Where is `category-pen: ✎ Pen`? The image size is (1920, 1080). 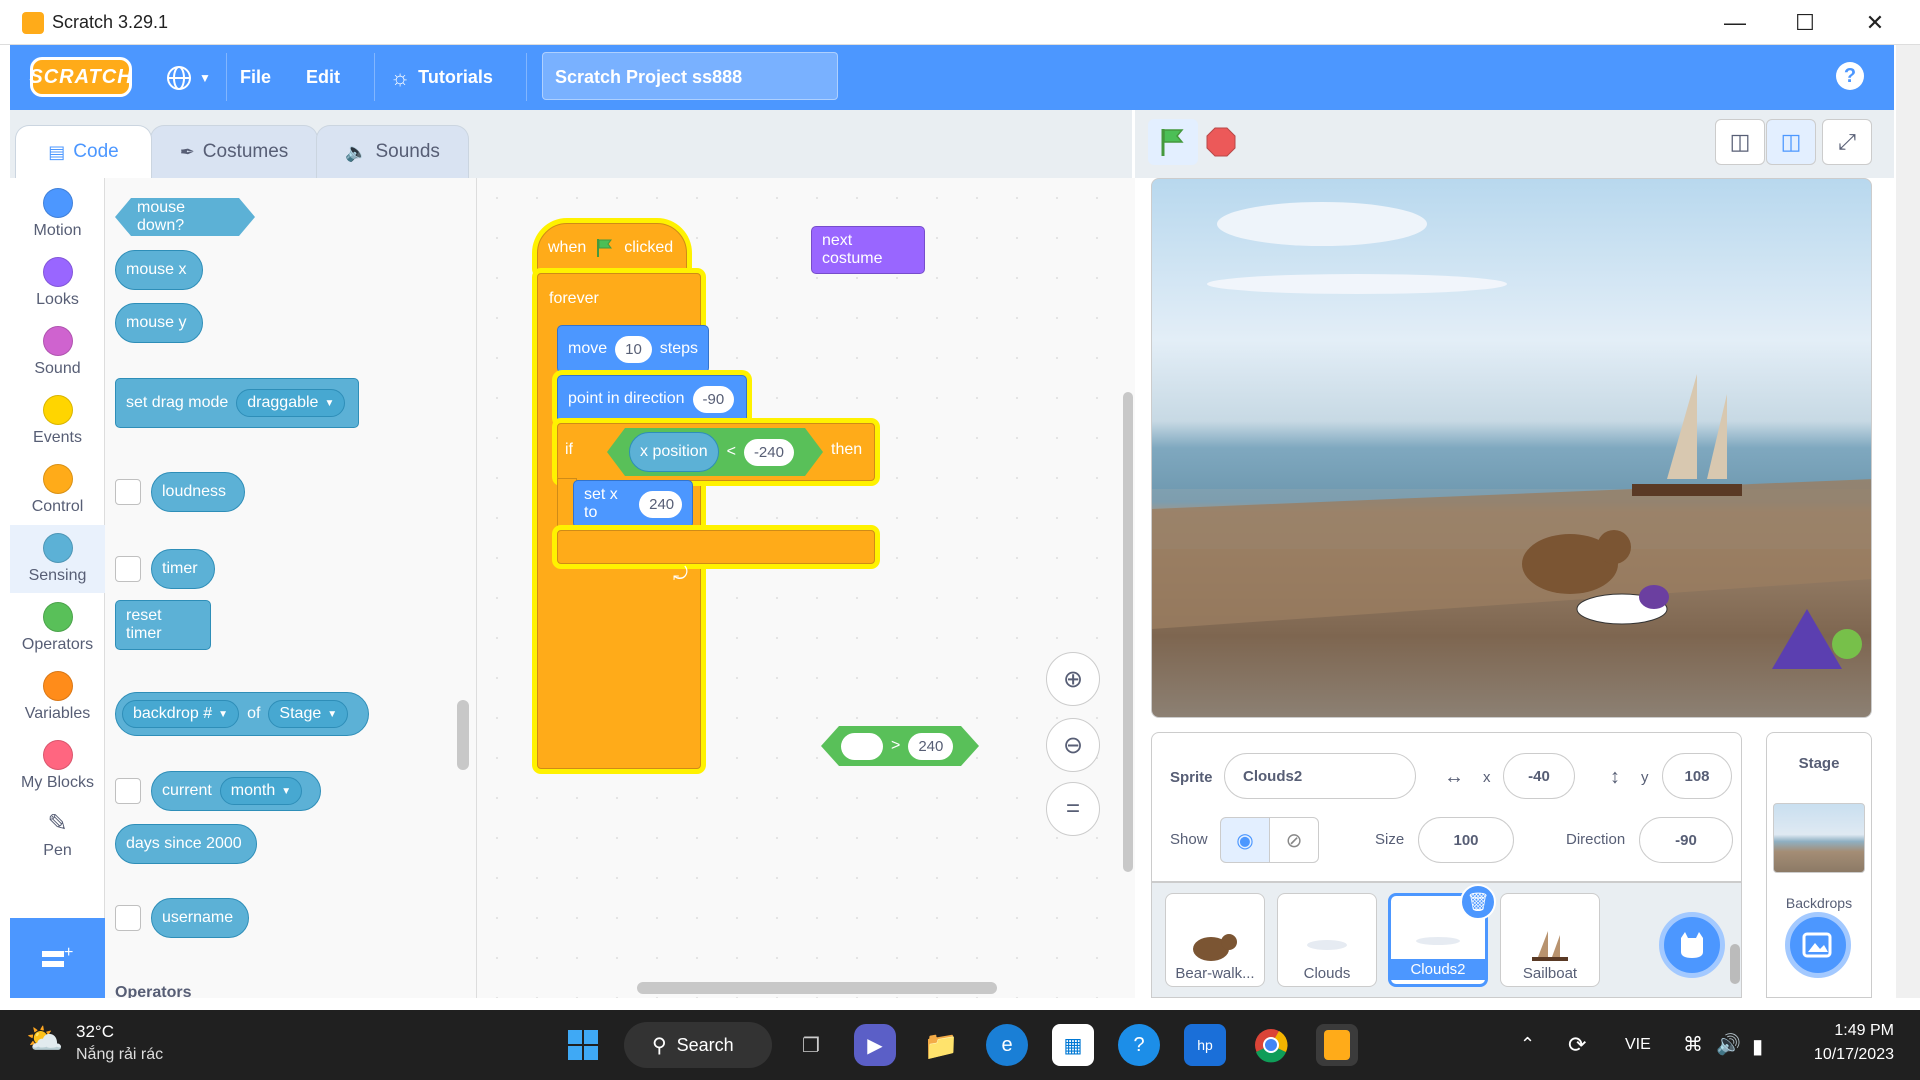
category-pen: ✎ Pen is located at coordinates (57, 840).